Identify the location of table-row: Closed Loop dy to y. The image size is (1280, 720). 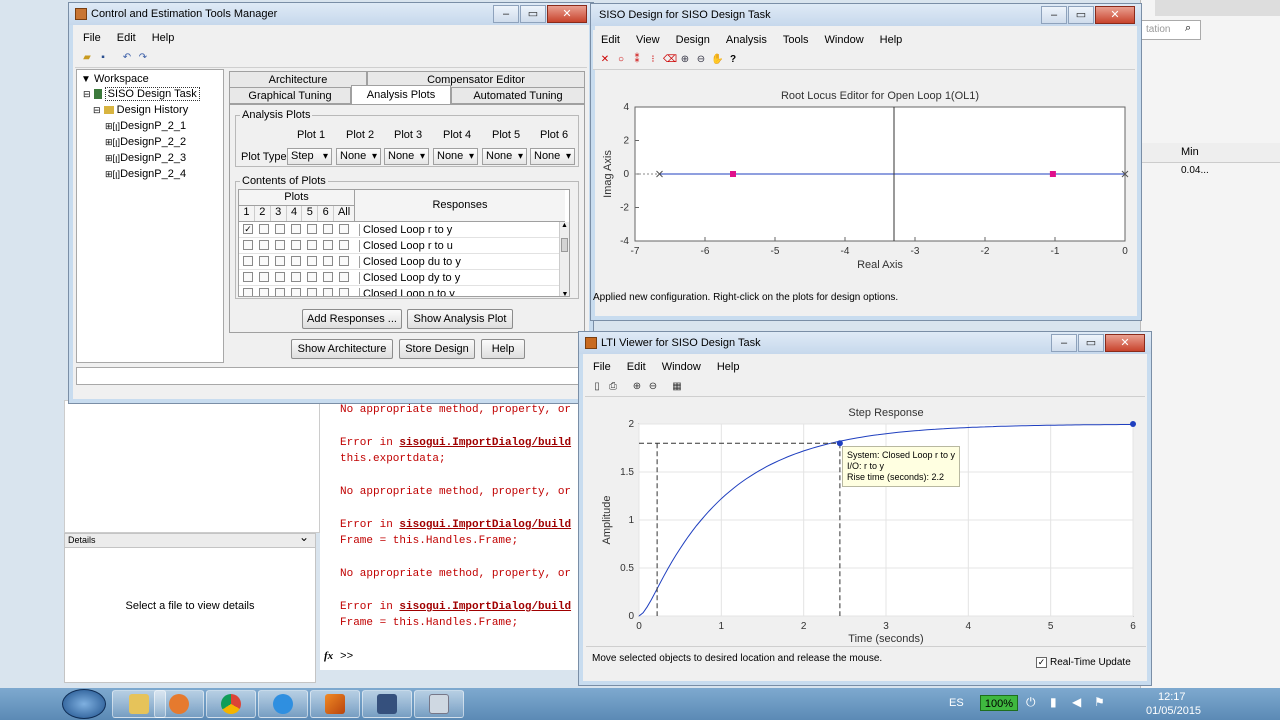
(402, 278).